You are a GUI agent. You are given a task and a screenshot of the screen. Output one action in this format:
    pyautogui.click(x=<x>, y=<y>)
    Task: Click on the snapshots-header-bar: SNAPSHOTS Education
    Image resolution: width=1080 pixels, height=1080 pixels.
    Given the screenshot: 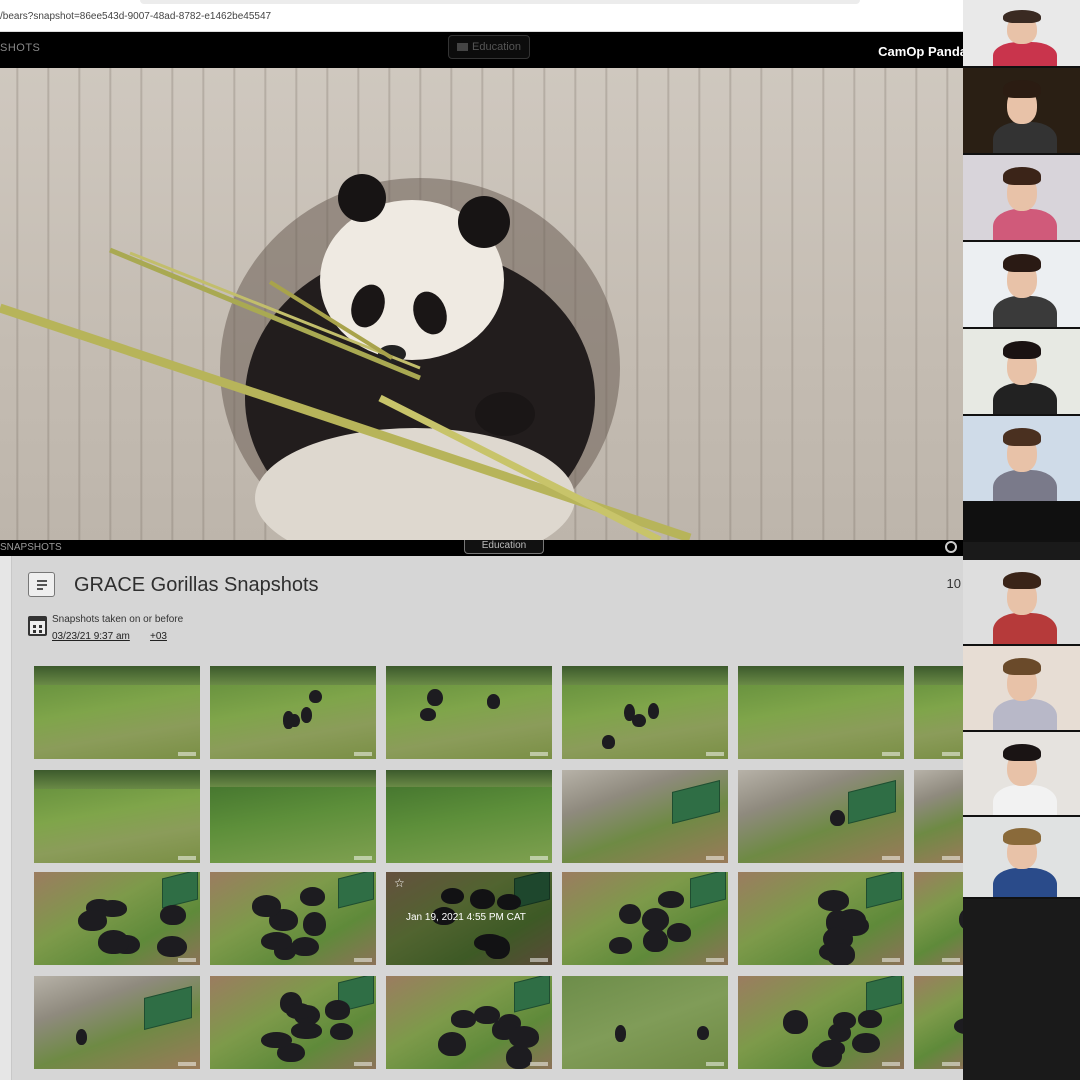 What is the action you would take?
    pyautogui.click(x=481, y=548)
    